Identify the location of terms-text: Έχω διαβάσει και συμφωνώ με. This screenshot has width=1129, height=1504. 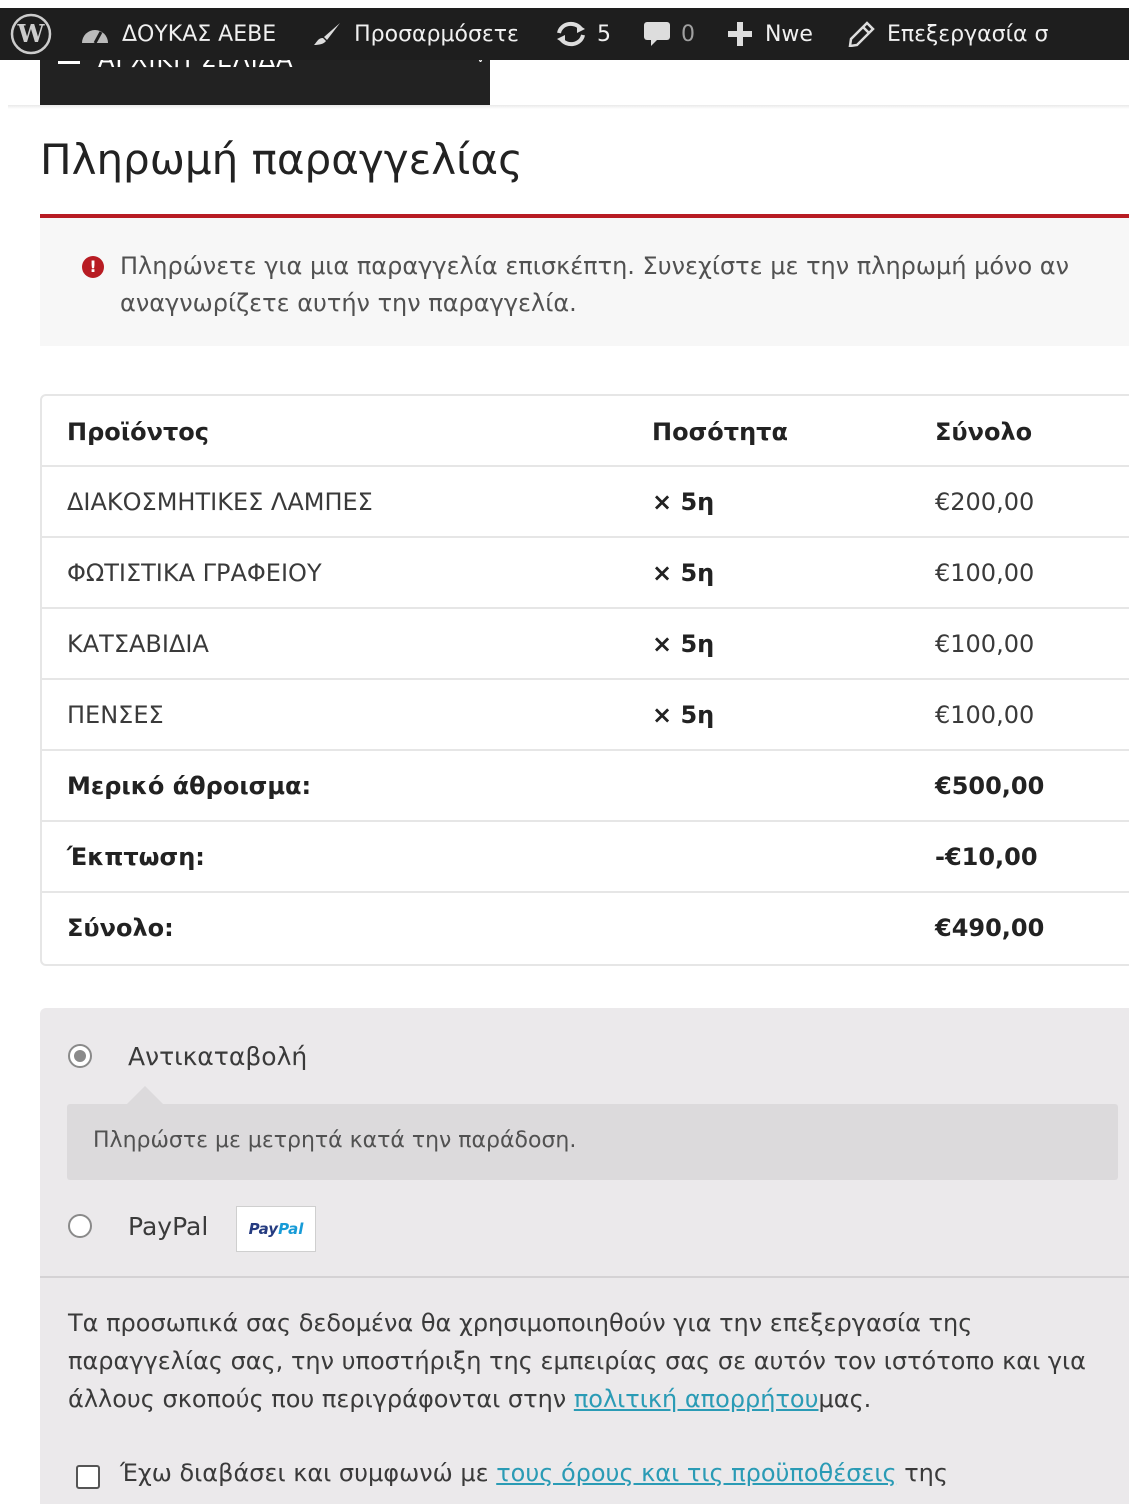
(308, 1473).